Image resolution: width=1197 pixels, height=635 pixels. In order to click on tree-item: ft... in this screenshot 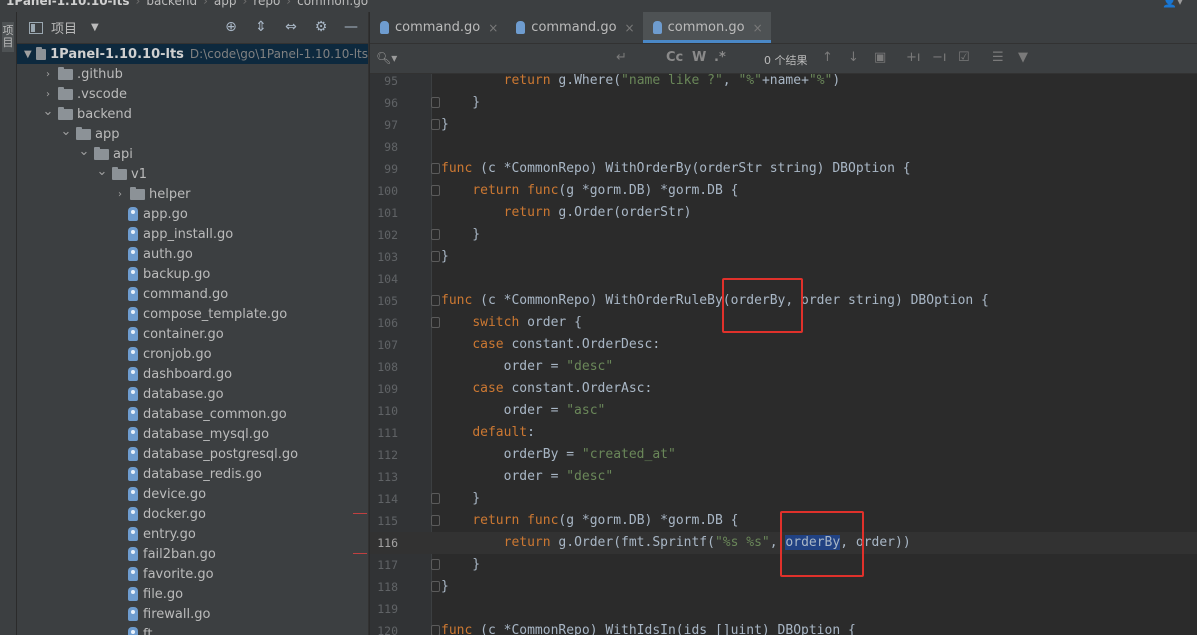, I will do `click(192, 629)`.